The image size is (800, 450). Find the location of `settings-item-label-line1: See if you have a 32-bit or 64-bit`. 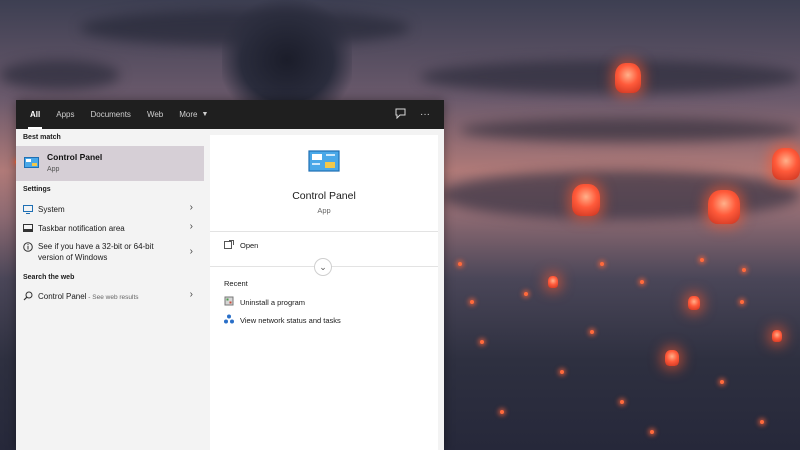

settings-item-label-line1: See if you have a 32-bit or 64-bit is located at coordinates (96, 246).